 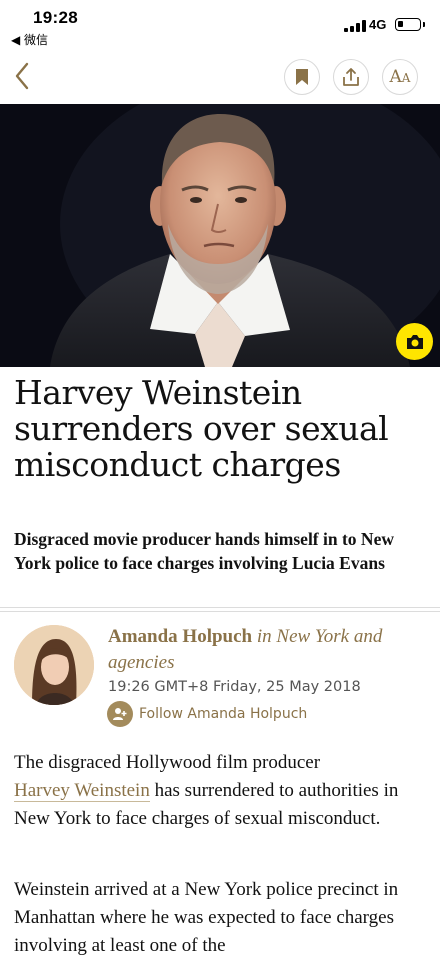 I want to click on byline: Amanda Holpuch in New York and agencies, so click(x=268, y=650).